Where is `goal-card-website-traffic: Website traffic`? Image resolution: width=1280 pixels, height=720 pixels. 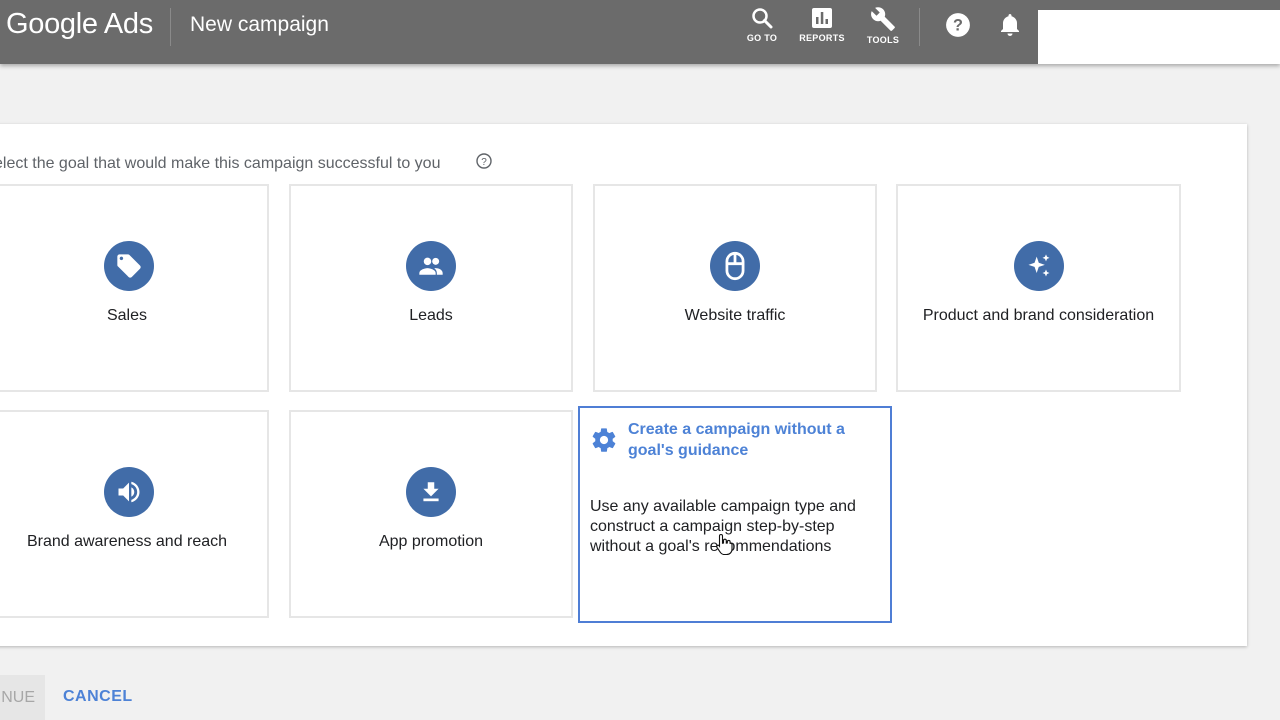 goal-card-website-traffic: Website traffic is located at coordinates (735, 288).